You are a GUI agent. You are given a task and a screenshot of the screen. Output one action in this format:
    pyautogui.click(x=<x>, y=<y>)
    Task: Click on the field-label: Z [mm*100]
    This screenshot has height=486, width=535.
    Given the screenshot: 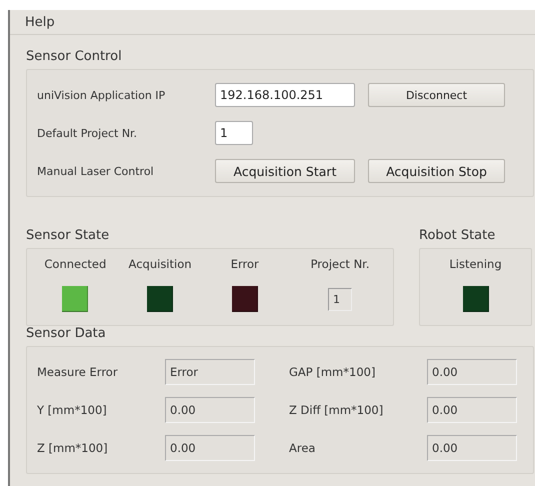 What is the action you would take?
    pyautogui.click(x=73, y=448)
    